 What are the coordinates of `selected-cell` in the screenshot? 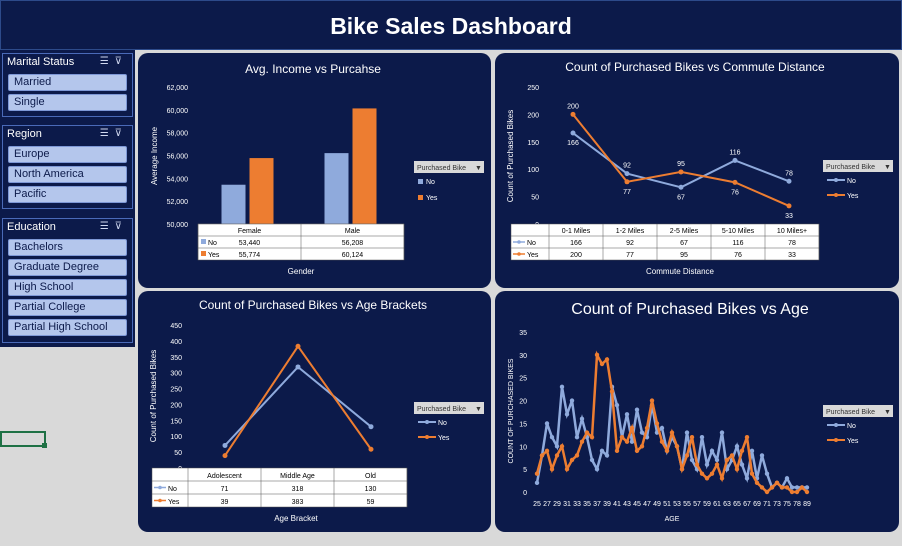 It's located at (23, 439).